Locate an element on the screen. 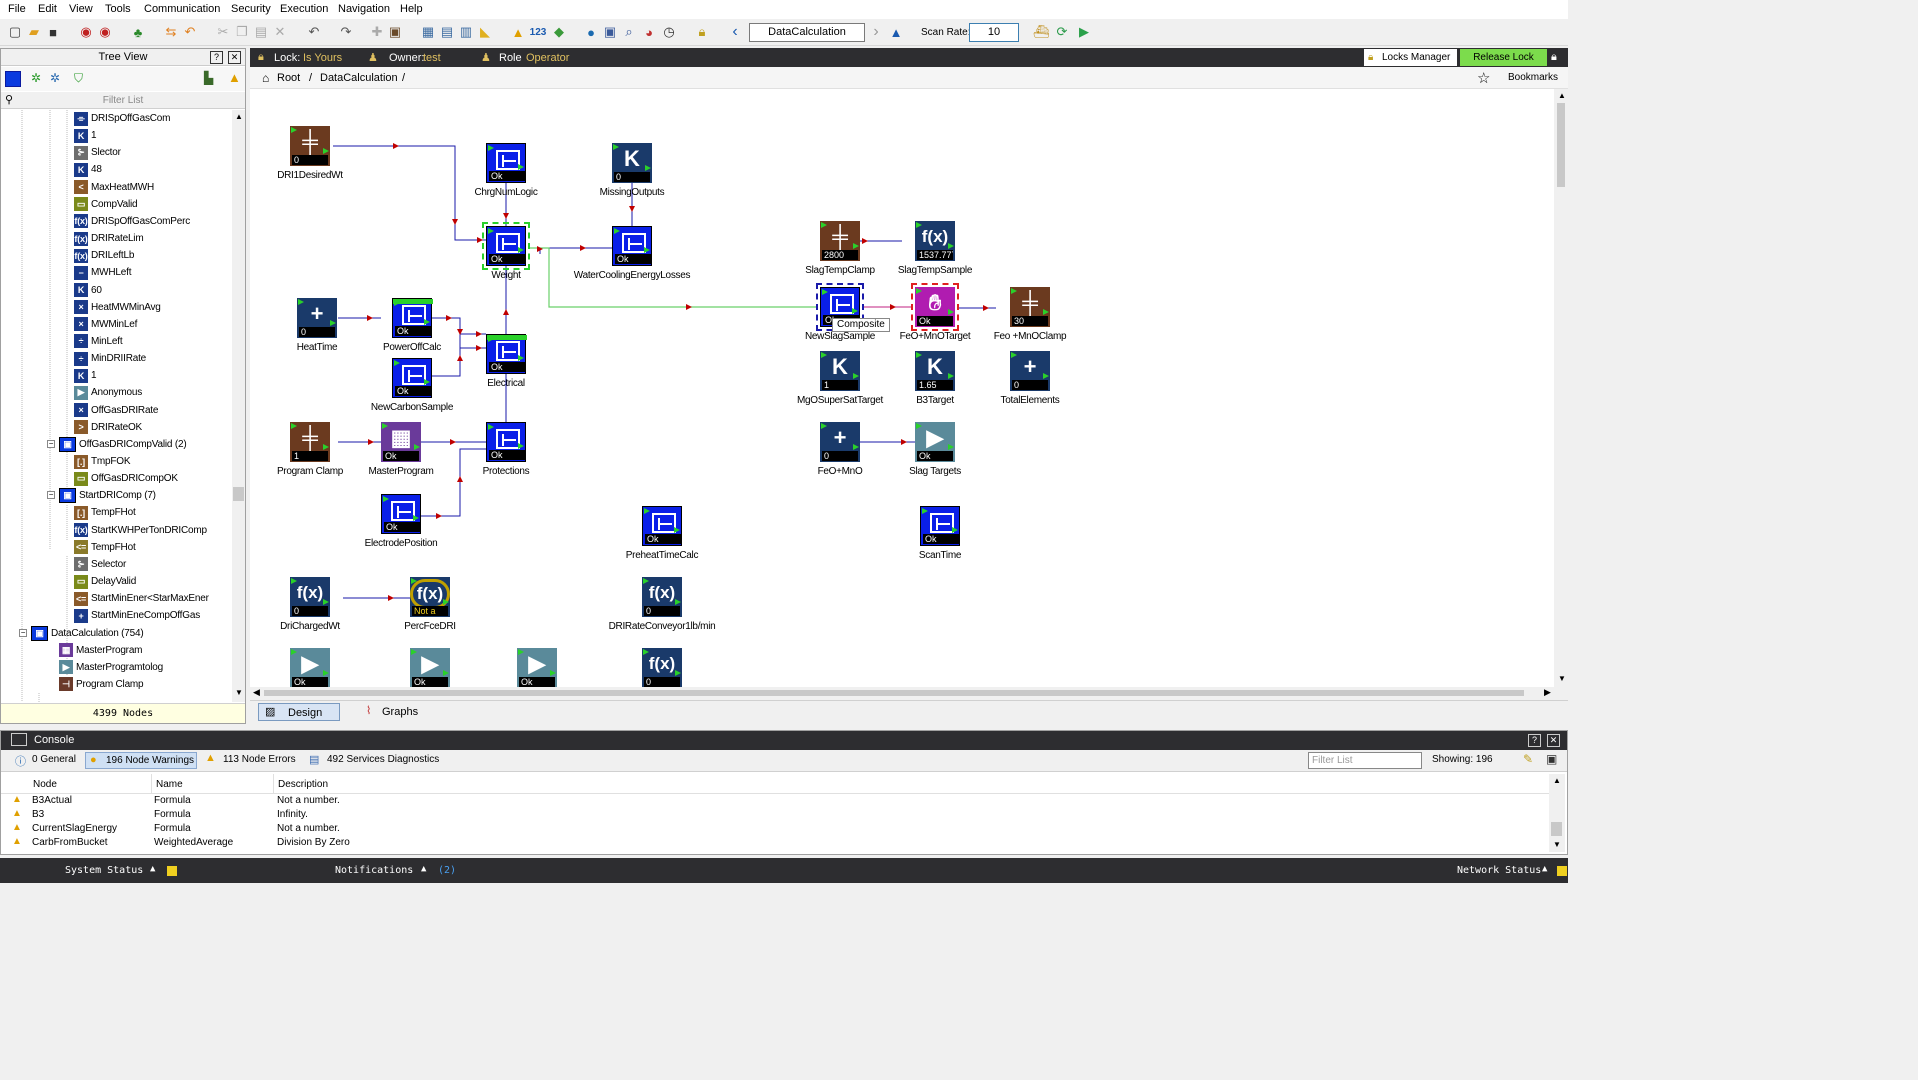 This screenshot has width=1918, height=1080. menu-execution: Execution is located at coordinates (304, 9).